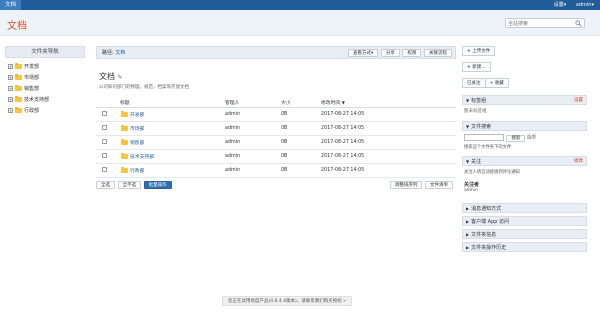 The image size is (600, 315). What do you see at coordinates (45, 100) in the screenshot?
I see `nav-item-support: + 技术支持部` at bounding box center [45, 100].